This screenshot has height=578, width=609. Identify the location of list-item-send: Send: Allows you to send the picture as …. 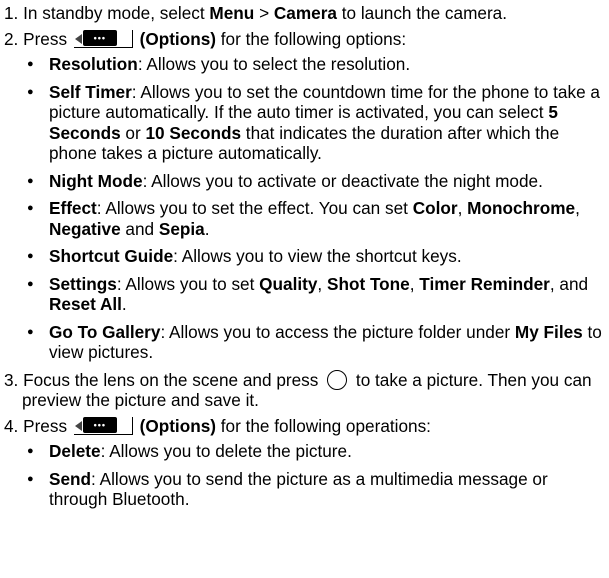
(303, 489).